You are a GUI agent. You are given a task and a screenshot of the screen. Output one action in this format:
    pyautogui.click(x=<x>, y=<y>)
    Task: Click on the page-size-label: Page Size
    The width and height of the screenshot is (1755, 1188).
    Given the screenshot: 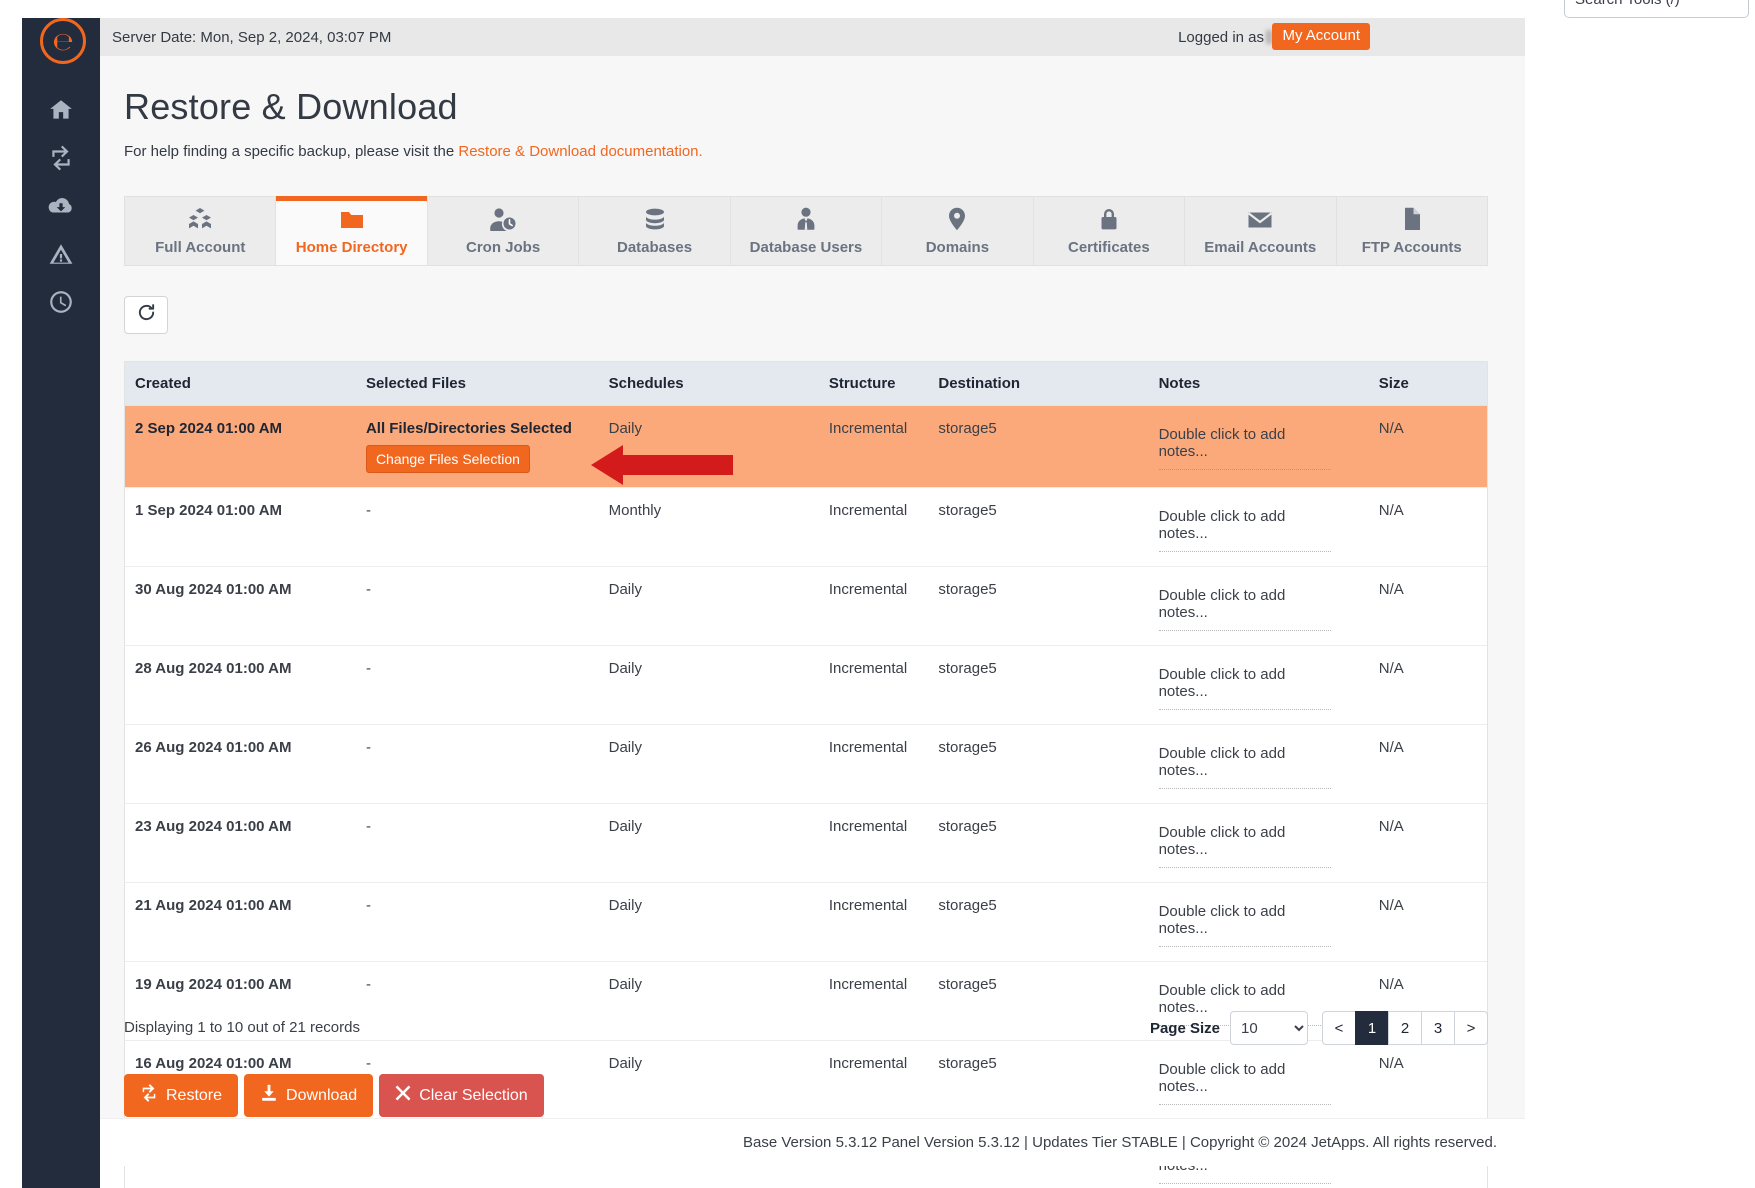 What is the action you would take?
    pyautogui.click(x=1184, y=1028)
    